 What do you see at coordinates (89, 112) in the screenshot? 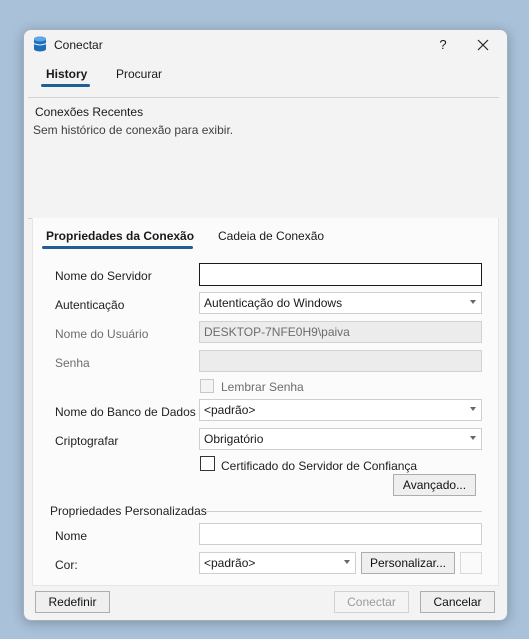
I see `recent-connections-title: Conexões Recentes` at bounding box center [89, 112].